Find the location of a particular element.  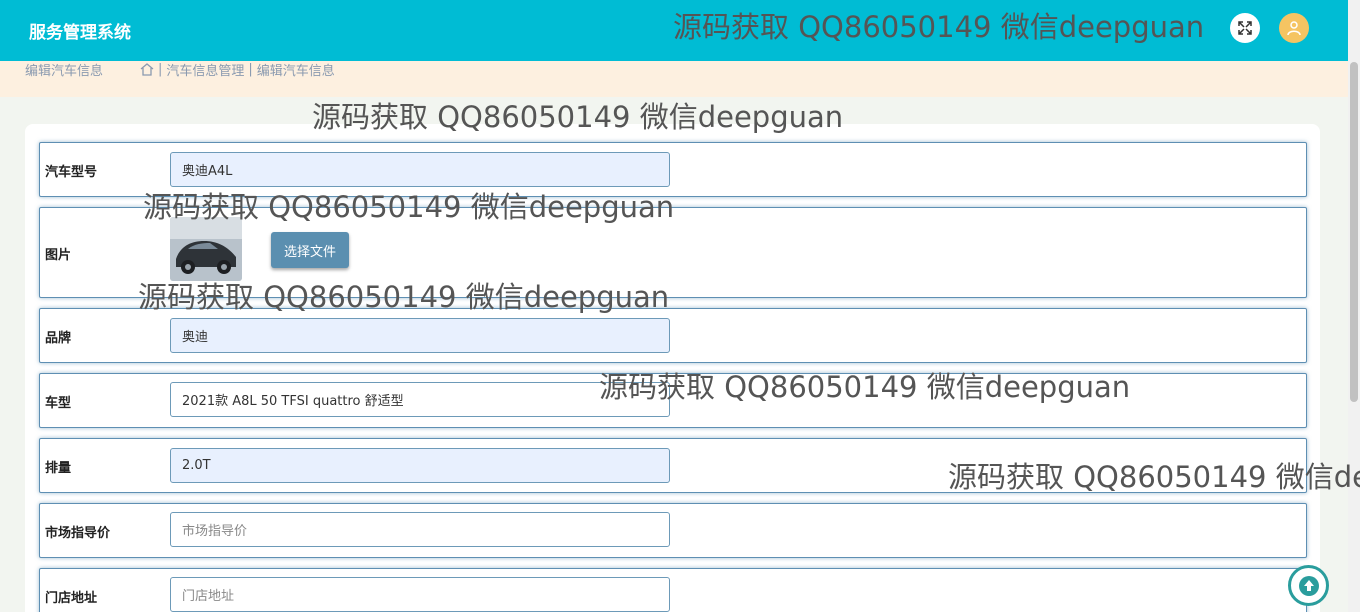

page-scrollbar is located at coordinates (1354, 306).